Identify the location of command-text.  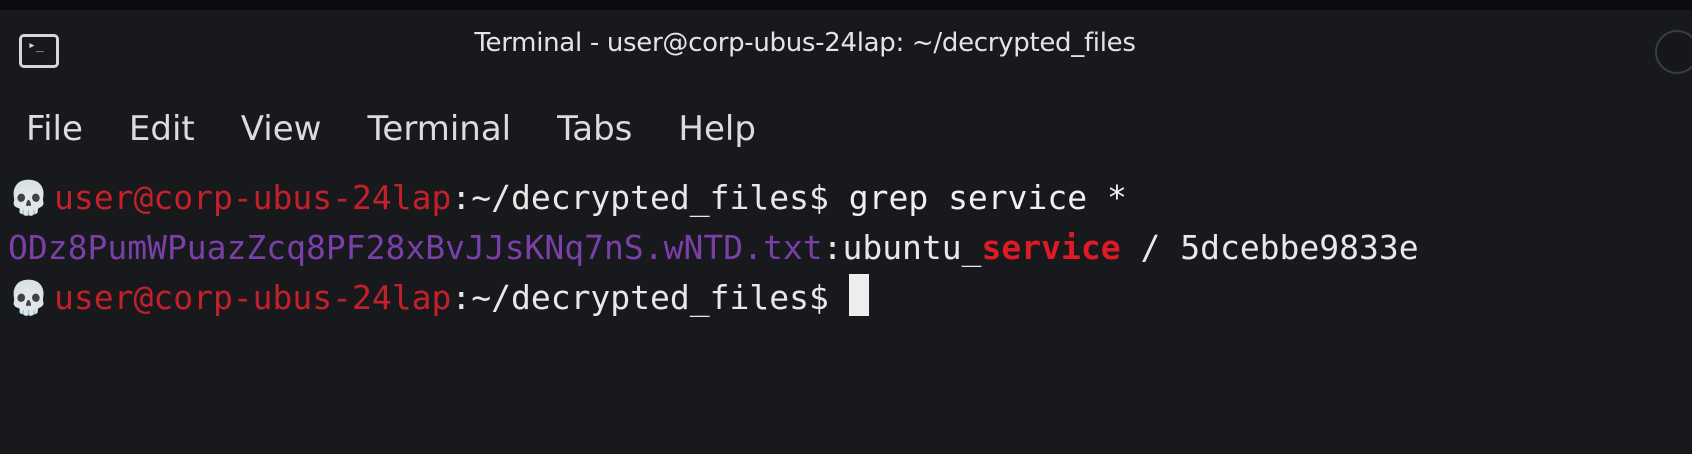
(839, 297).